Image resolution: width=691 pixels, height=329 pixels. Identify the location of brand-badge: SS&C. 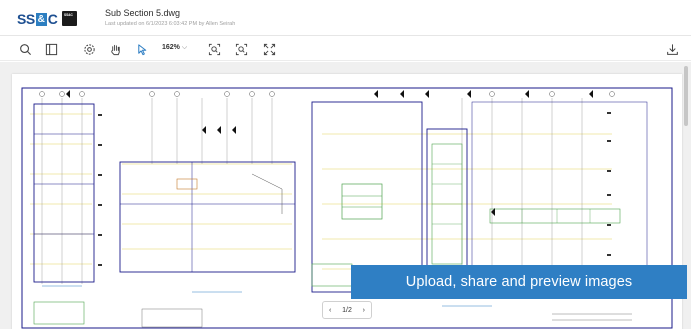
(69, 18).